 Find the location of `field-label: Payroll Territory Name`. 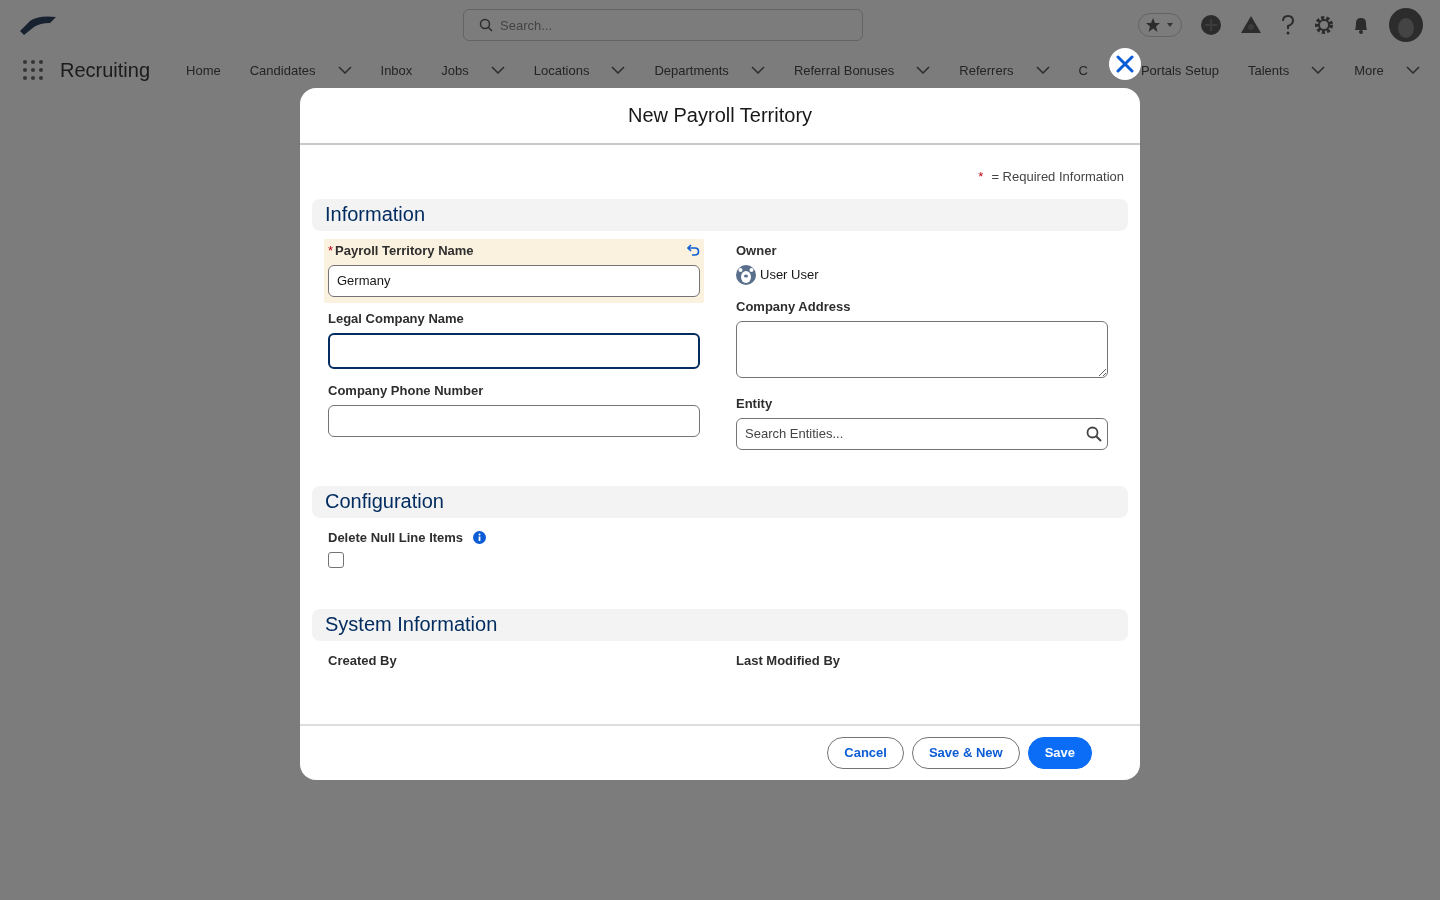

field-label: Payroll Territory Name is located at coordinates (404, 251).